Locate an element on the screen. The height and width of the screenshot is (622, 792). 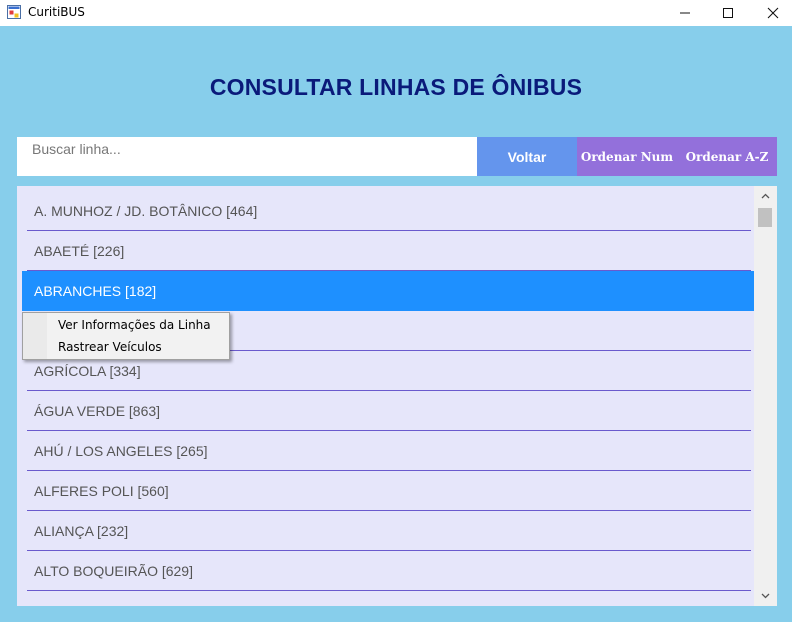
maximize-icon is located at coordinates (728, 13).